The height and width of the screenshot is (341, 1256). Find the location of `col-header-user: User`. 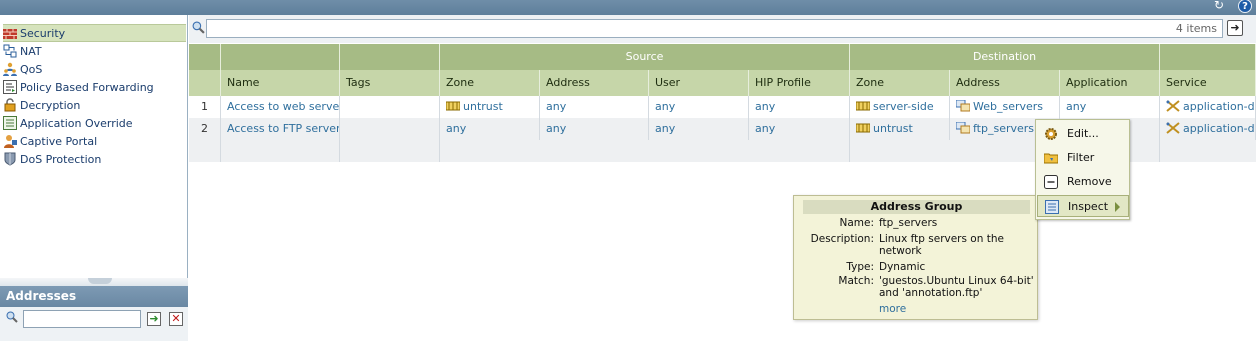

col-header-user: User is located at coordinates (699, 83).